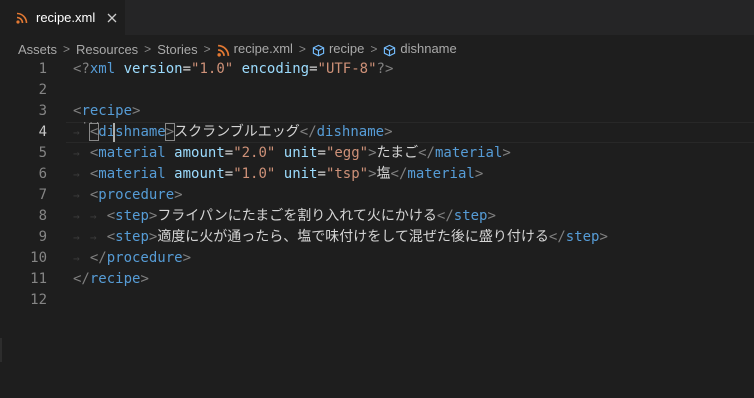 This screenshot has width=754, height=398. What do you see at coordinates (132, 258) in the screenshot?
I see `code-content: </procedure>` at bounding box center [132, 258].